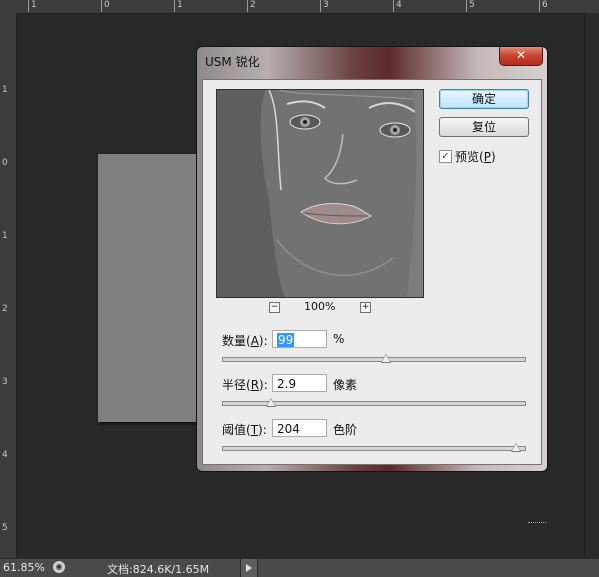 The height and width of the screenshot is (577, 599). Describe the element at coordinates (493, 157) in the screenshot. I see `label-text: )` at that location.